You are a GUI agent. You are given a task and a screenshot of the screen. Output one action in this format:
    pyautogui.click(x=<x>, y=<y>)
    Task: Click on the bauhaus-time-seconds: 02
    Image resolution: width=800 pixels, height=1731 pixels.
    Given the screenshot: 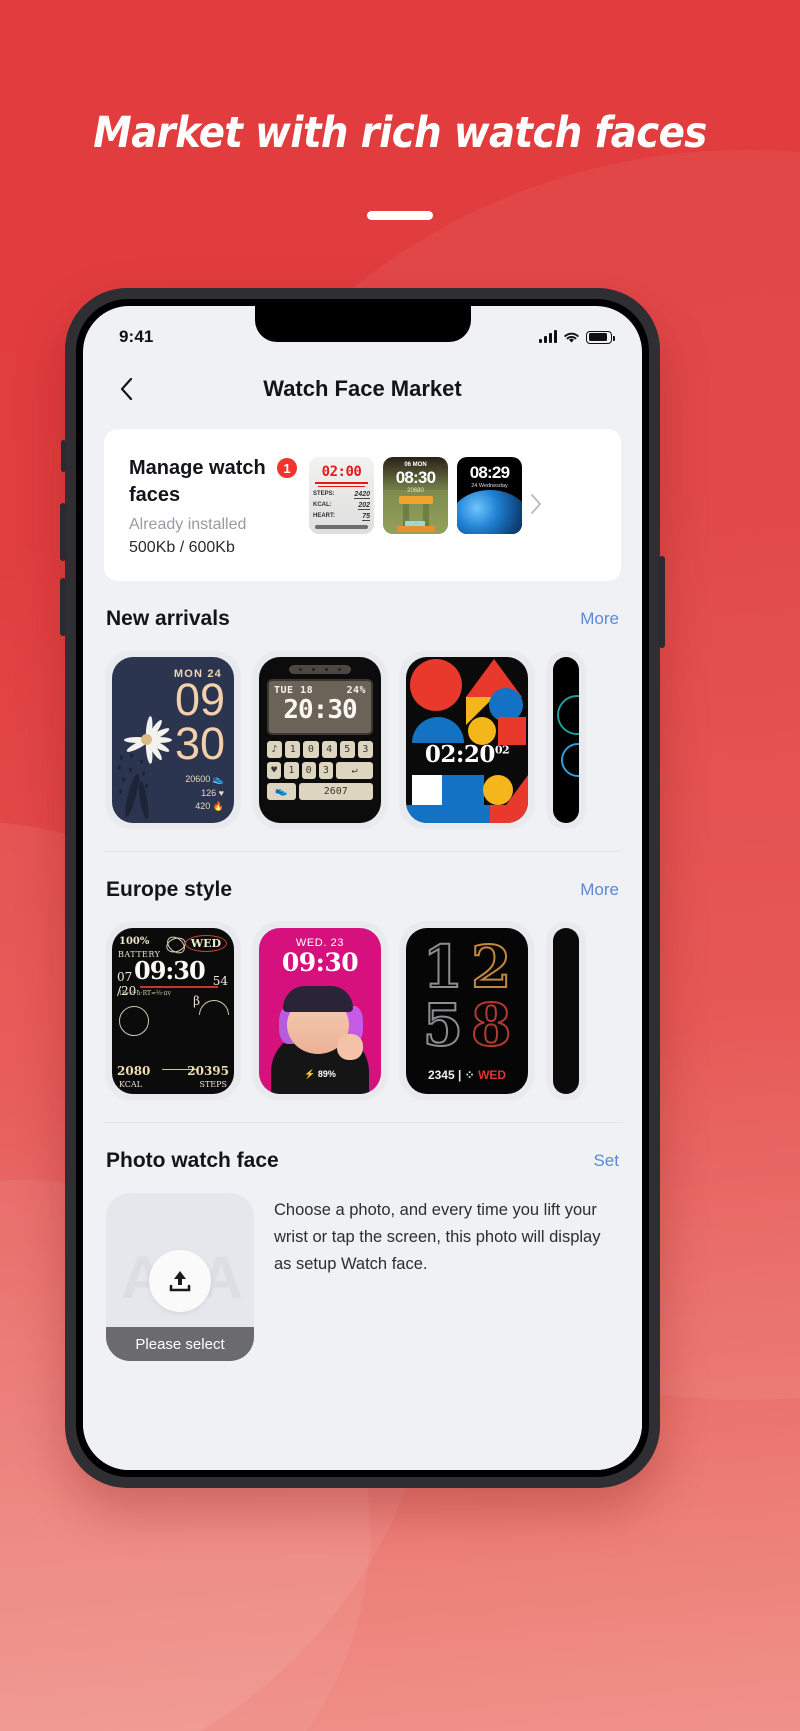 What is the action you would take?
    pyautogui.click(x=502, y=750)
    